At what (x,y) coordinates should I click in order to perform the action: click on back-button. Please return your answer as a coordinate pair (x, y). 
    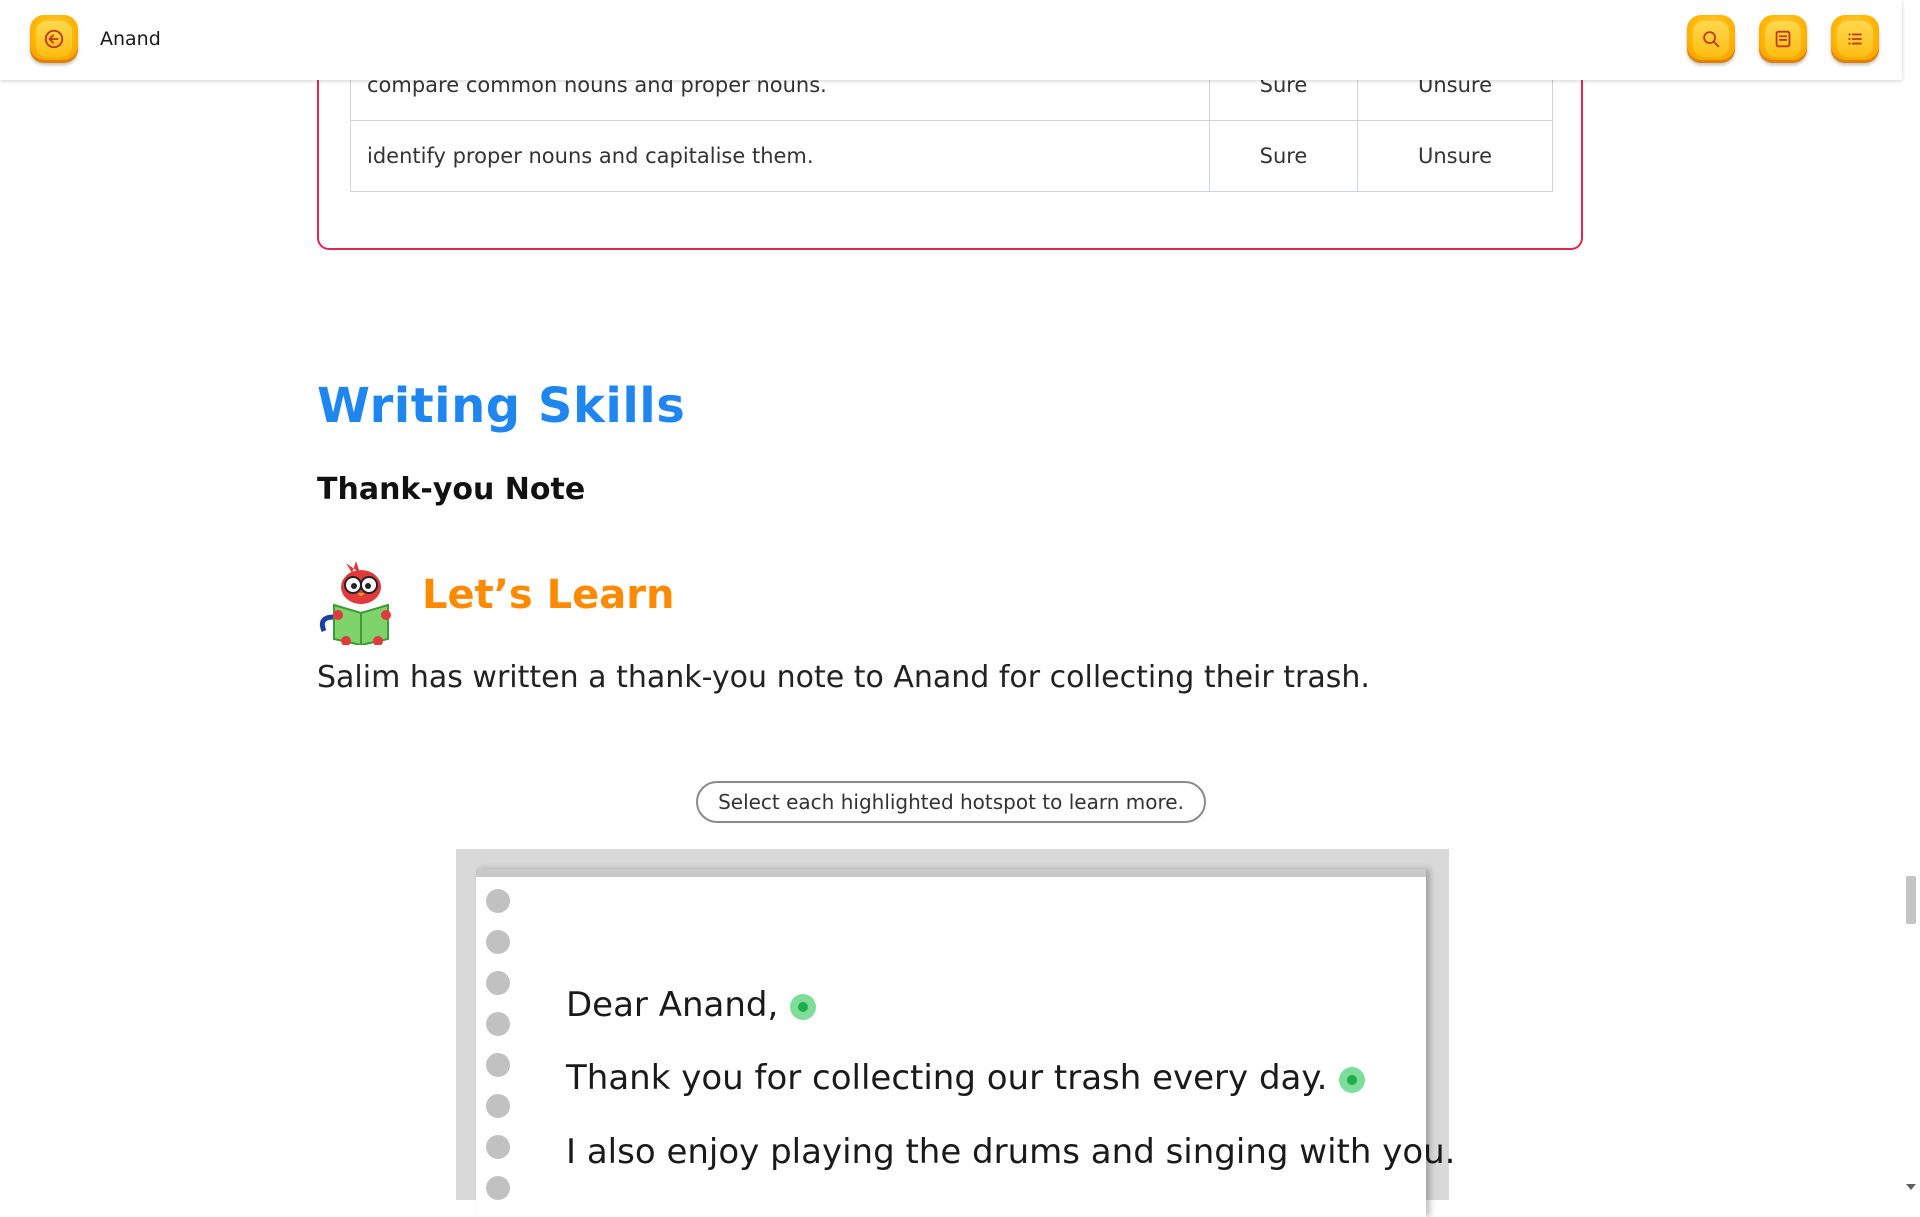
    Looking at the image, I should click on (54, 39).